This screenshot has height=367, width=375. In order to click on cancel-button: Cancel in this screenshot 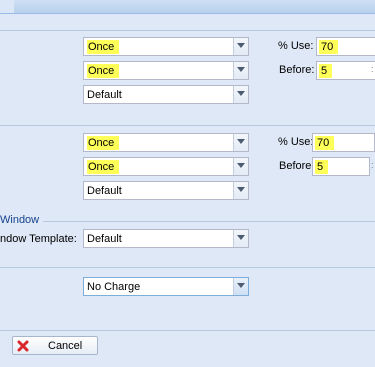, I will do `click(55, 345)`.